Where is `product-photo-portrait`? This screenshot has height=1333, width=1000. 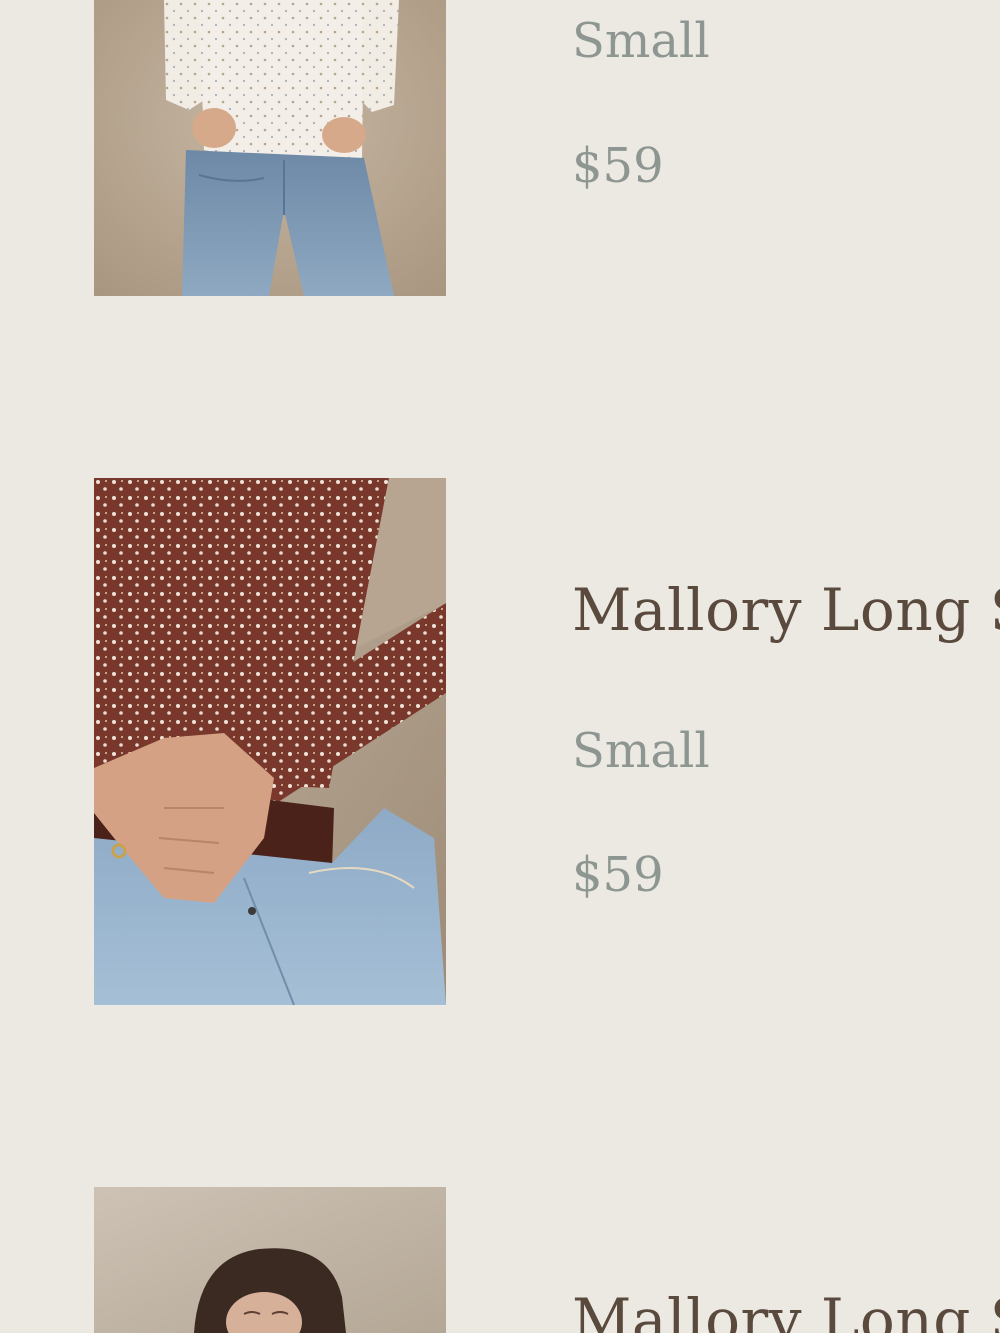 product-photo-portrait is located at coordinates (270, 1260).